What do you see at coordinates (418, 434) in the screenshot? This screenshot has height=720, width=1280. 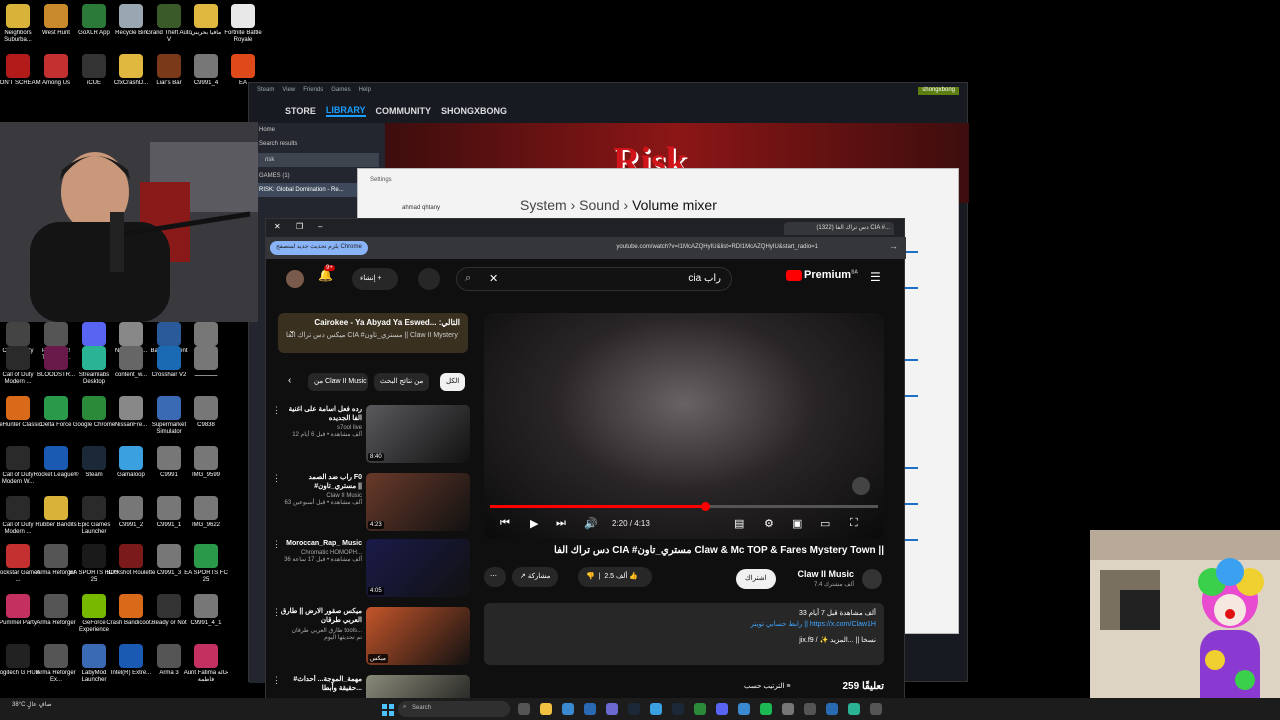 I see `video-thumbnail: 8:40` at bounding box center [418, 434].